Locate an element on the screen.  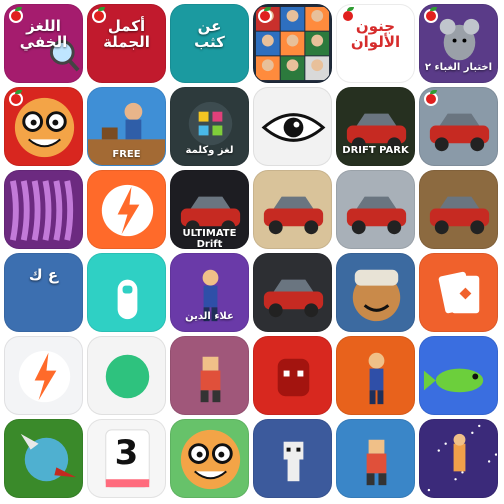
app-icon-tile: عن كثب is located at coordinates (209, 43).